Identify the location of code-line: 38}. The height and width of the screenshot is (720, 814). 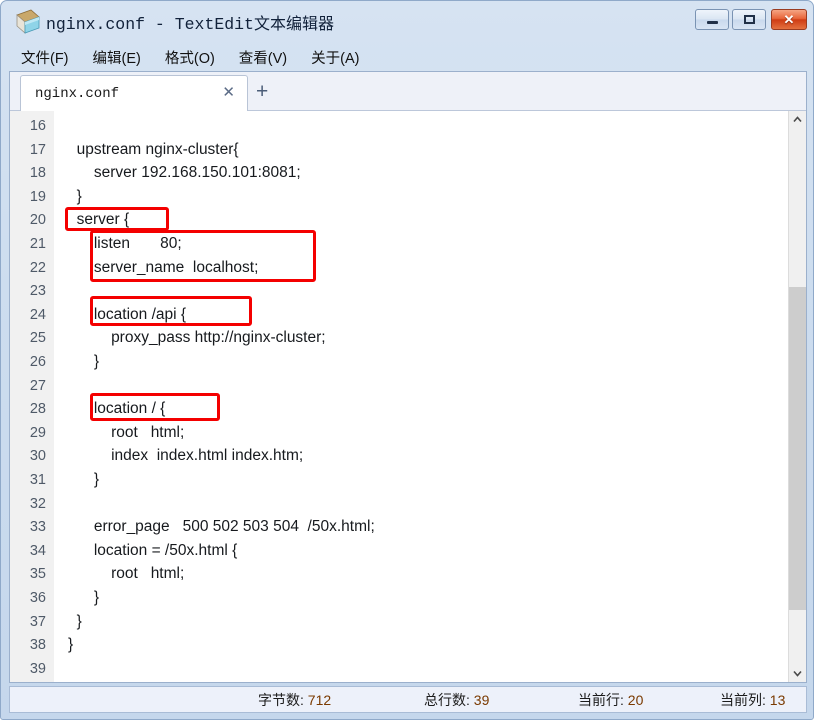
(400, 647).